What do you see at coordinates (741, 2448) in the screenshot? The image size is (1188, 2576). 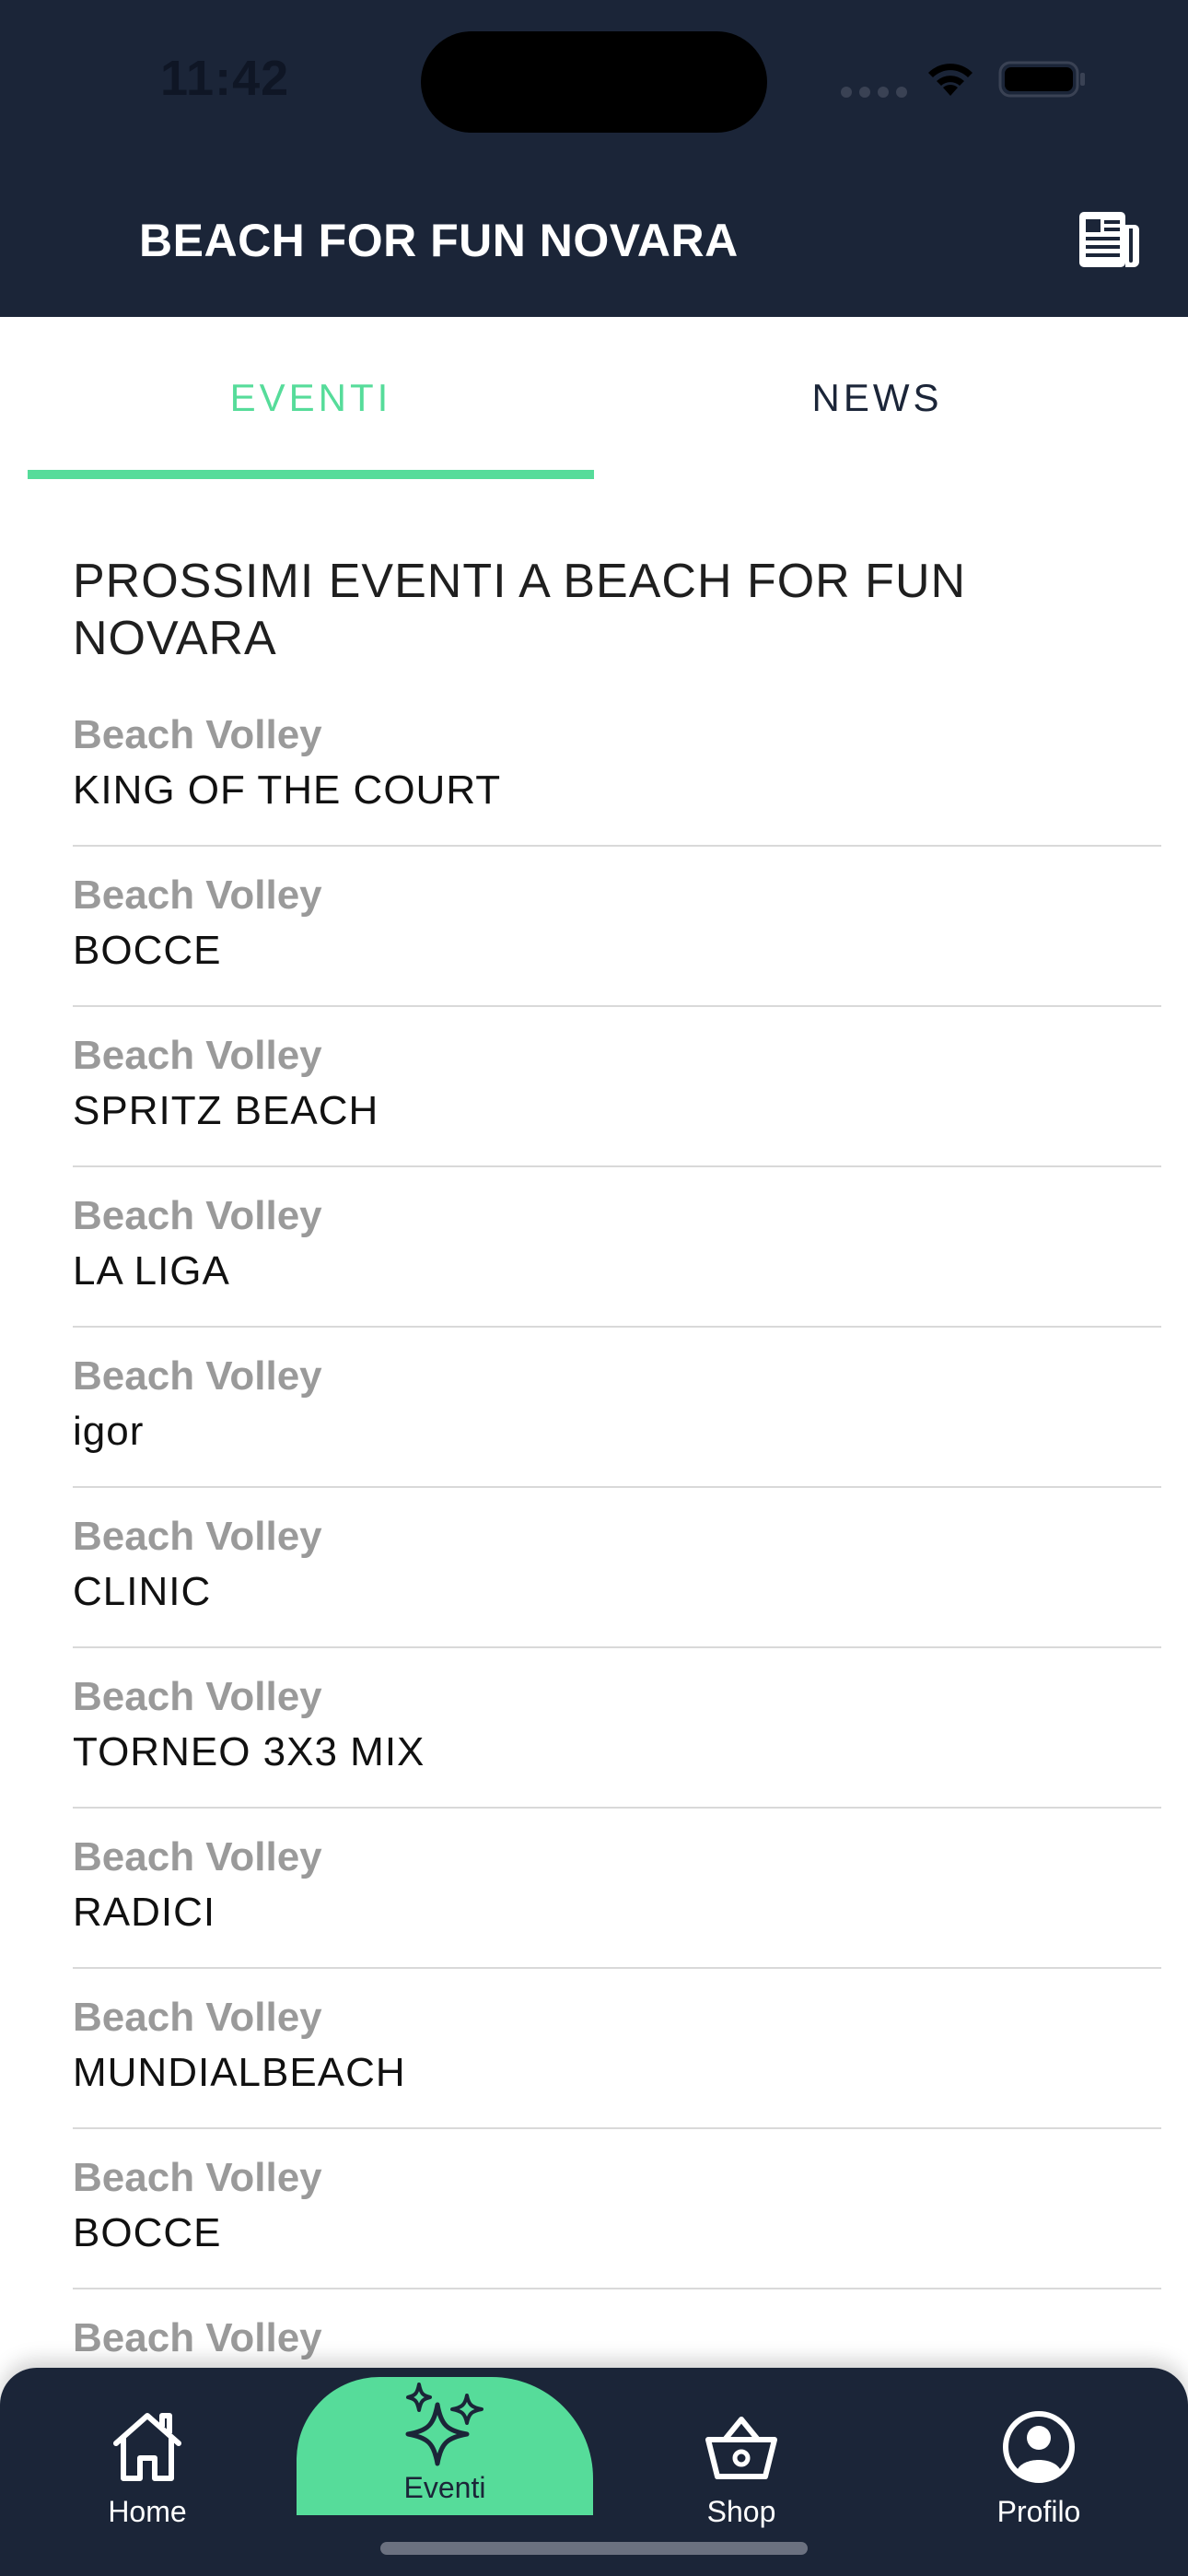 I see `basket-icon` at bounding box center [741, 2448].